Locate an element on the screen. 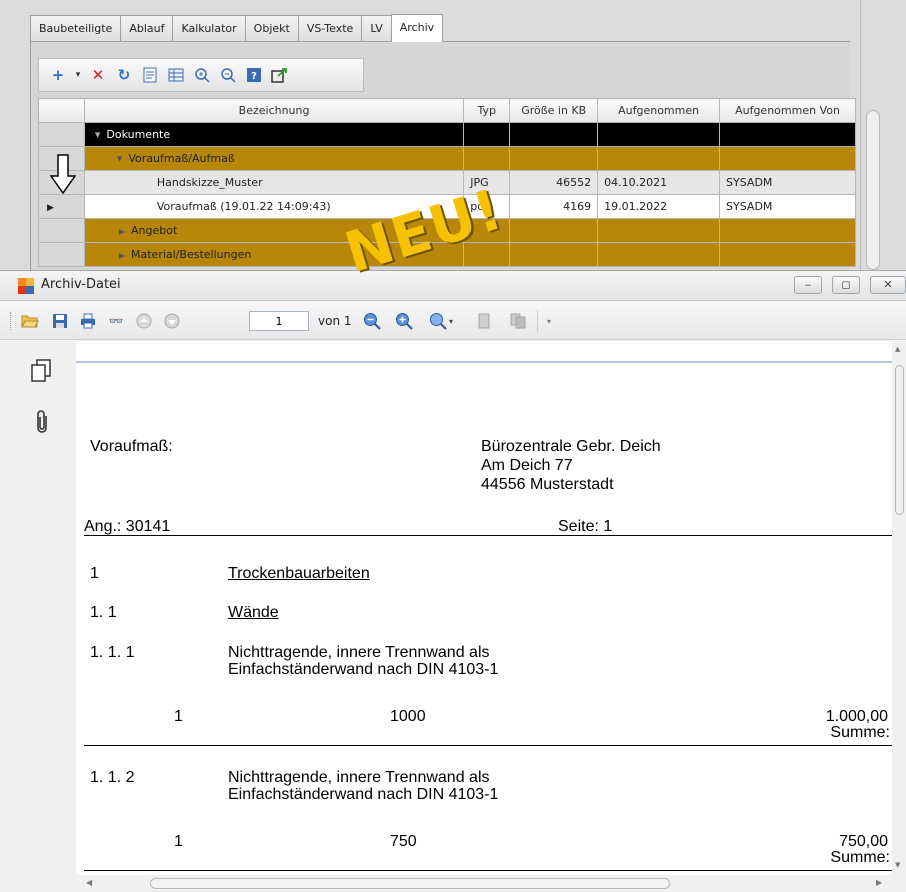 The height and width of the screenshot is (892, 906). scroll-up-icon: ▲ is located at coordinates (897, 349).